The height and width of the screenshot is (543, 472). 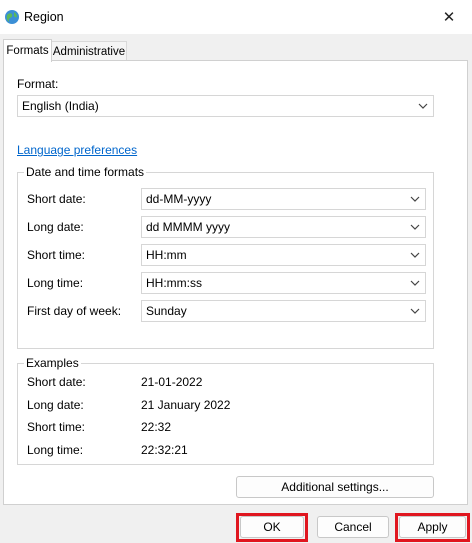 I want to click on long-time-label: Long time:, so click(x=55, y=283).